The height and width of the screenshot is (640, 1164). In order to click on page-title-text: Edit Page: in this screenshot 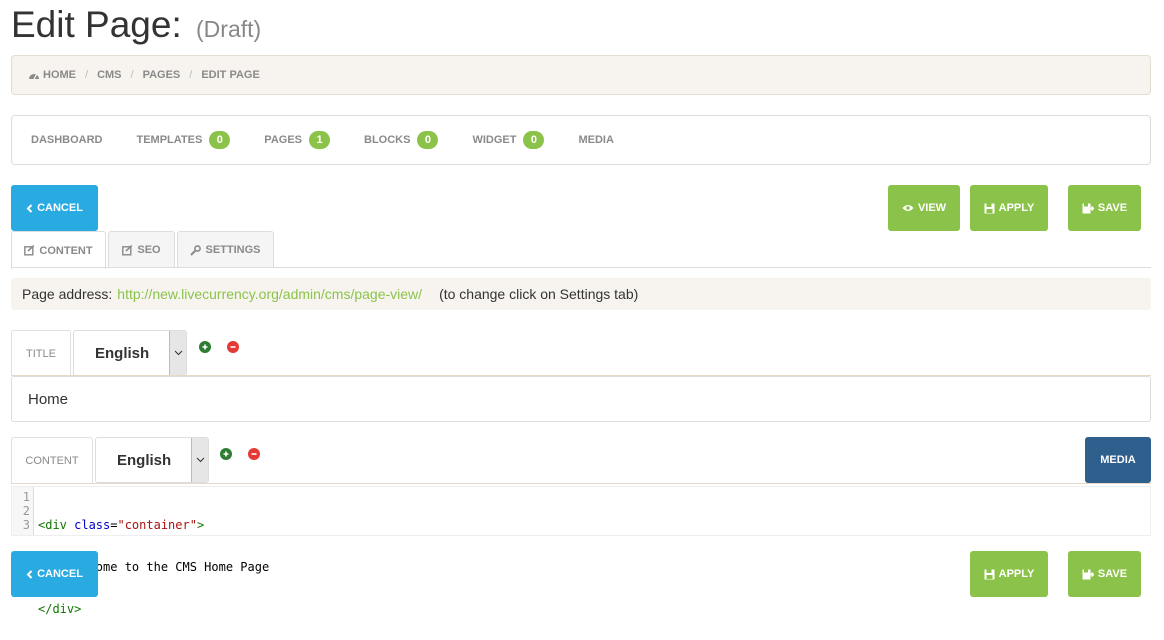, I will do `click(96, 24)`.